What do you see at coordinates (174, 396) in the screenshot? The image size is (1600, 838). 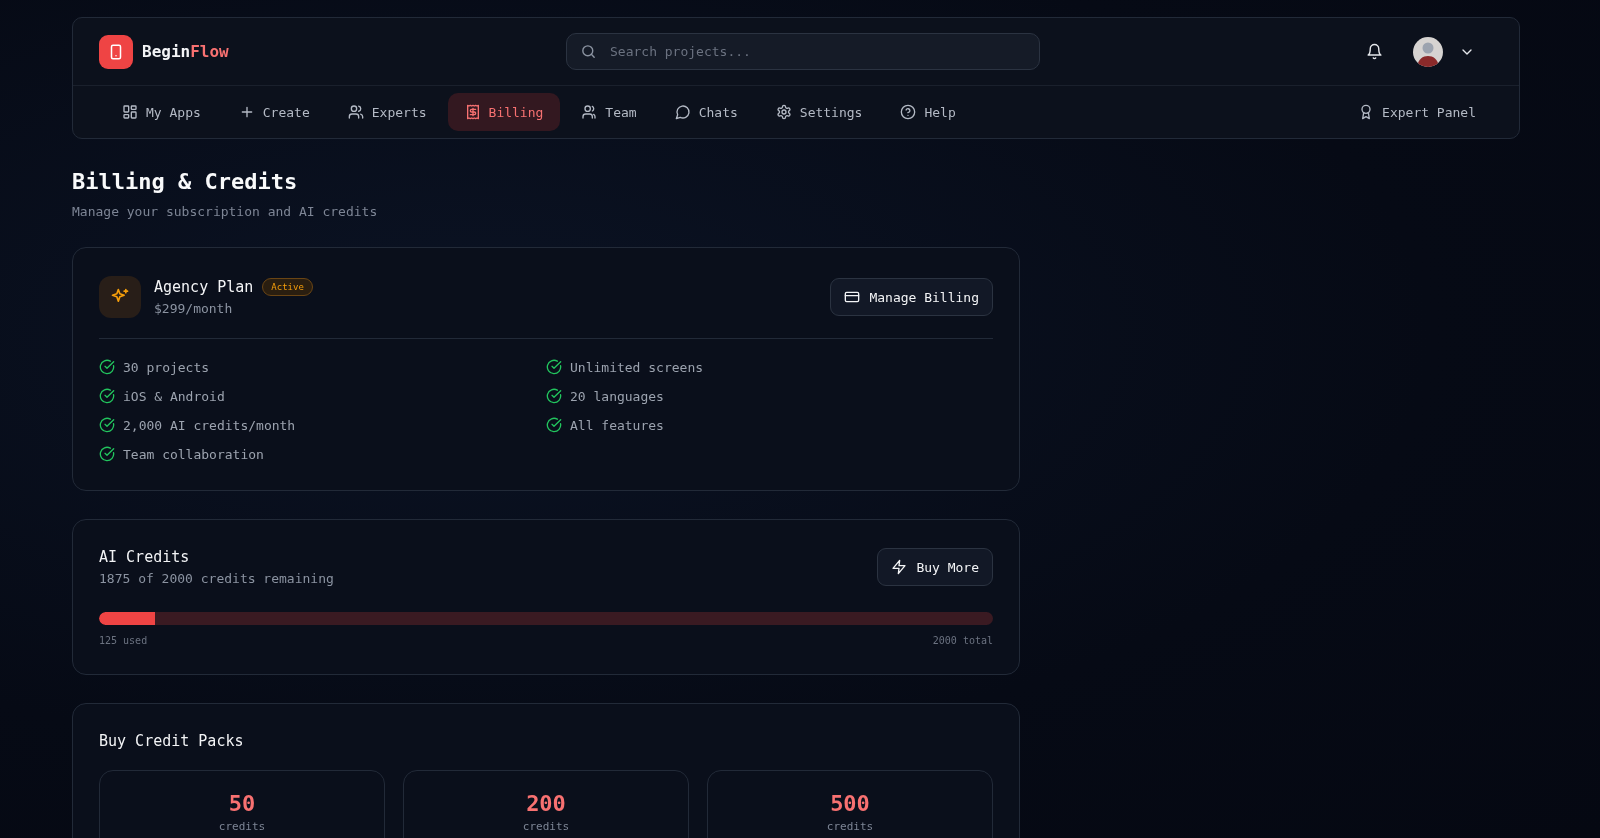 I see `feature-text: iOS & Android` at bounding box center [174, 396].